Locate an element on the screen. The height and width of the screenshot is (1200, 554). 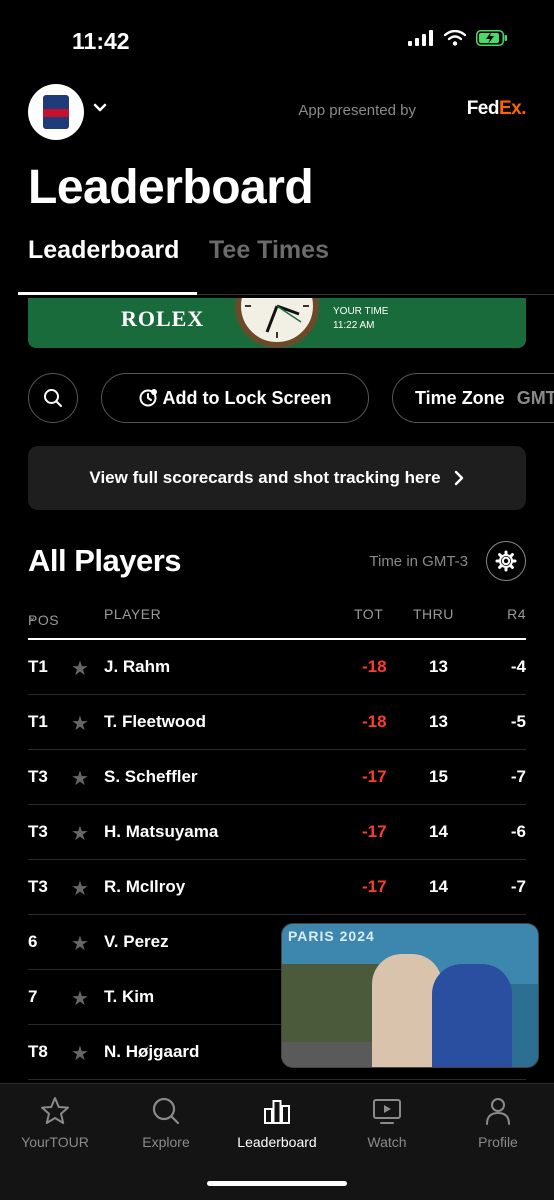
rolex-ad-banner: ROLEX YOUR TIME 11:22 AM is located at coordinates (277, 323).